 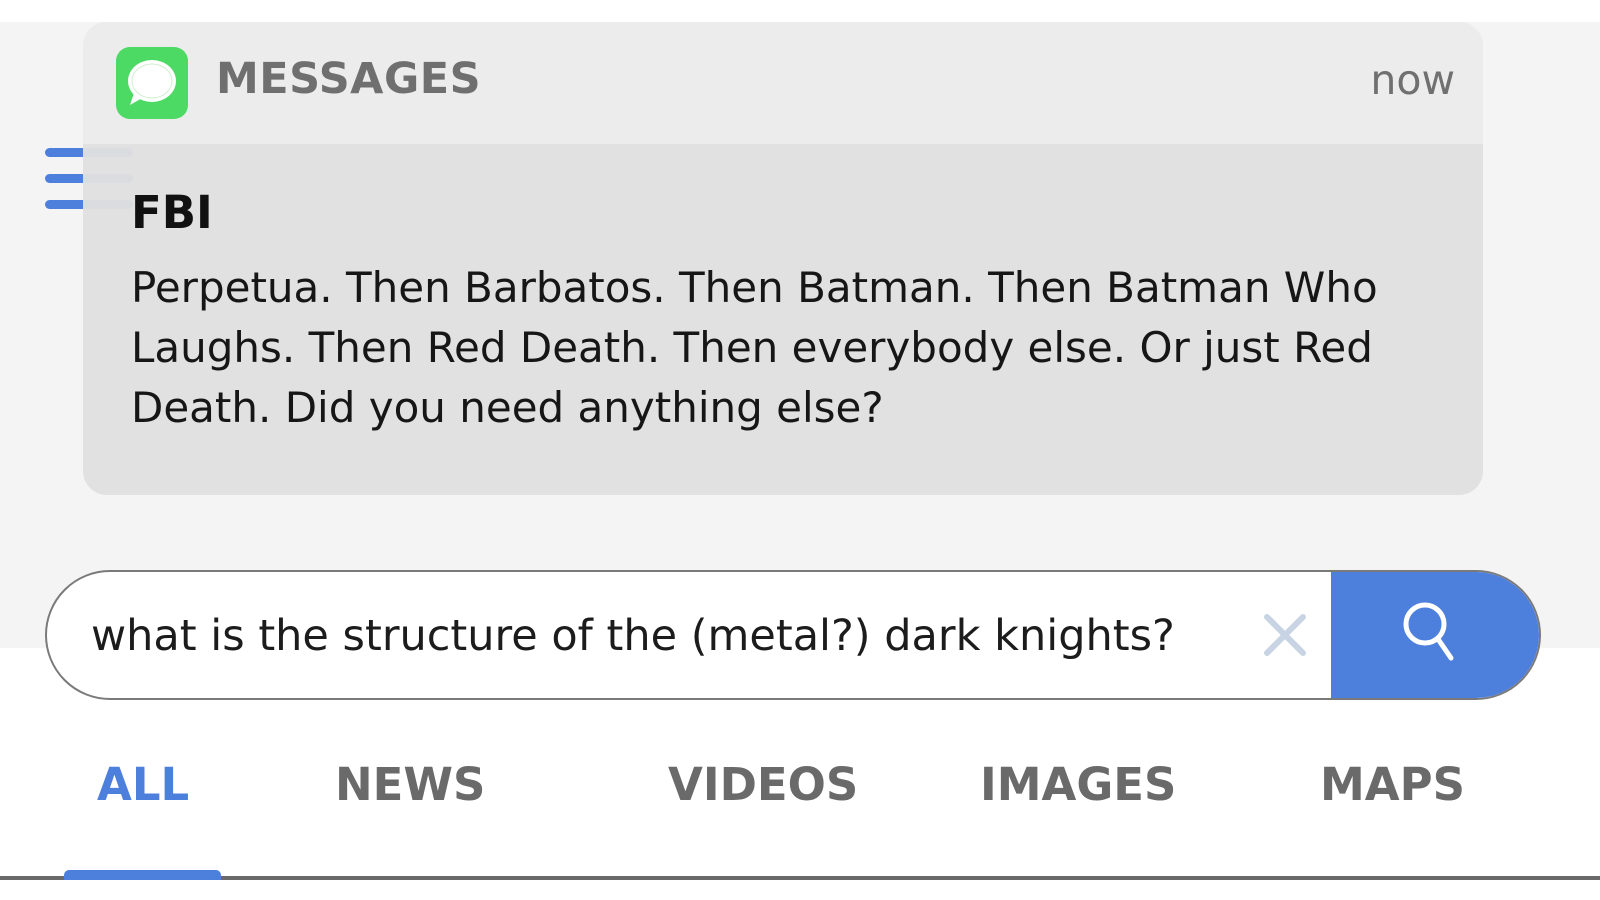 What do you see at coordinates (1078, 784) in the screenshot?
I see `tab-images: IMAGES` at bounding box center [1078, 784].